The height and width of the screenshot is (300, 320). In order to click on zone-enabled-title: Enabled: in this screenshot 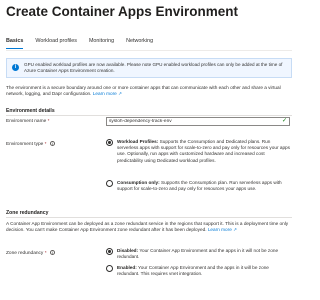, I will do `click(127, 267)`.